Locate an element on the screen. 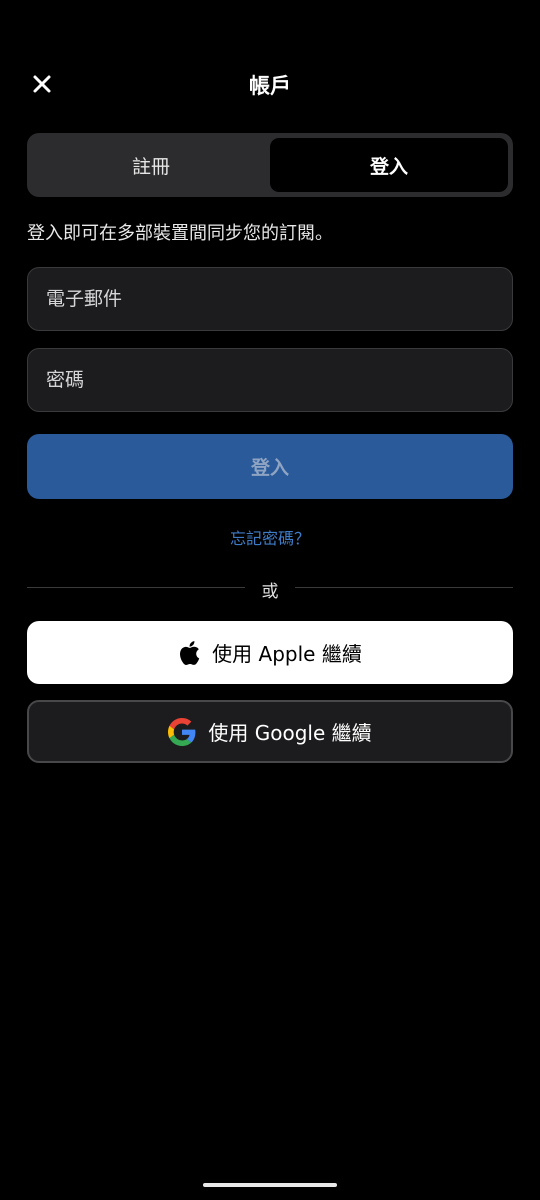 The height and width of the screenshot is (1200, 540). tab-login: 登入 is located at coordinates (389, 165).